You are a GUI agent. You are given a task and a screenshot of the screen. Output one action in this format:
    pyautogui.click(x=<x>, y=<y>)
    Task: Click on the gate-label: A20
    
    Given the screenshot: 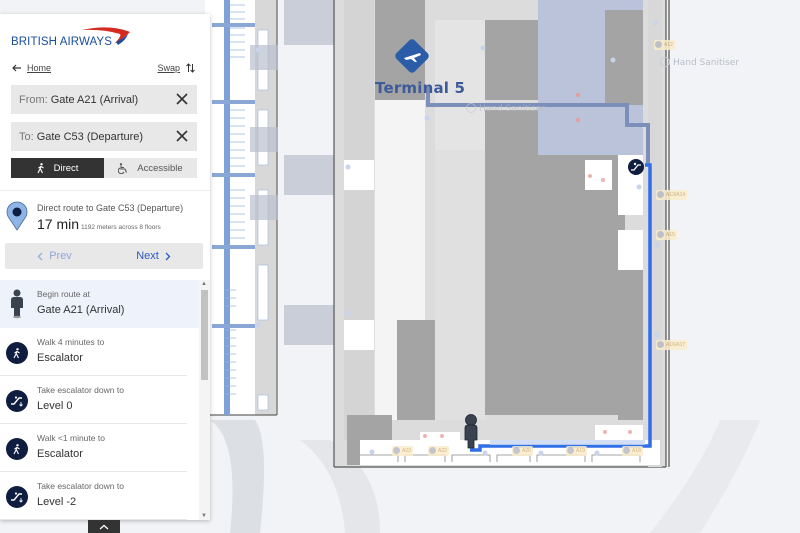 What is the action you would take?
    pyautogui.click(x=522, y=451)
    